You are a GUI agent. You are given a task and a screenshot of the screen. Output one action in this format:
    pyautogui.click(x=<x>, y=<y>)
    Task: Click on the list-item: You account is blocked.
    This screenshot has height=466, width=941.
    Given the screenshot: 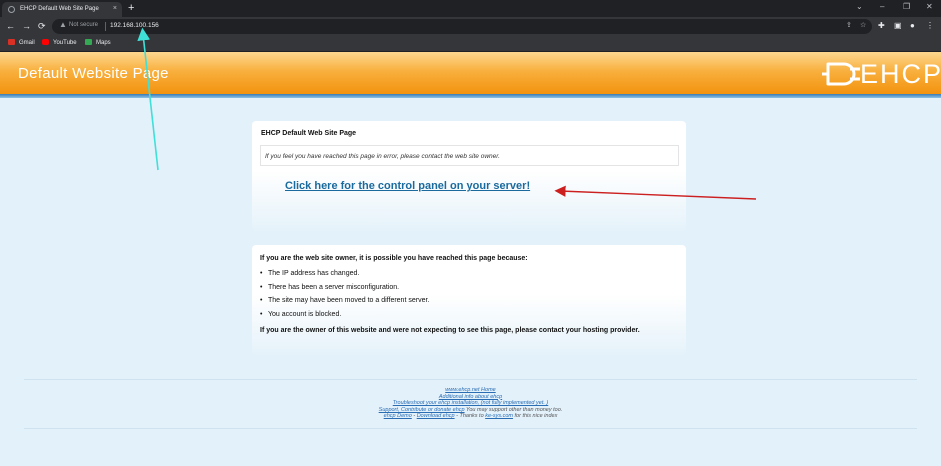 What is the action you would take?
    pyautogui.click(x=344, y=318)
    